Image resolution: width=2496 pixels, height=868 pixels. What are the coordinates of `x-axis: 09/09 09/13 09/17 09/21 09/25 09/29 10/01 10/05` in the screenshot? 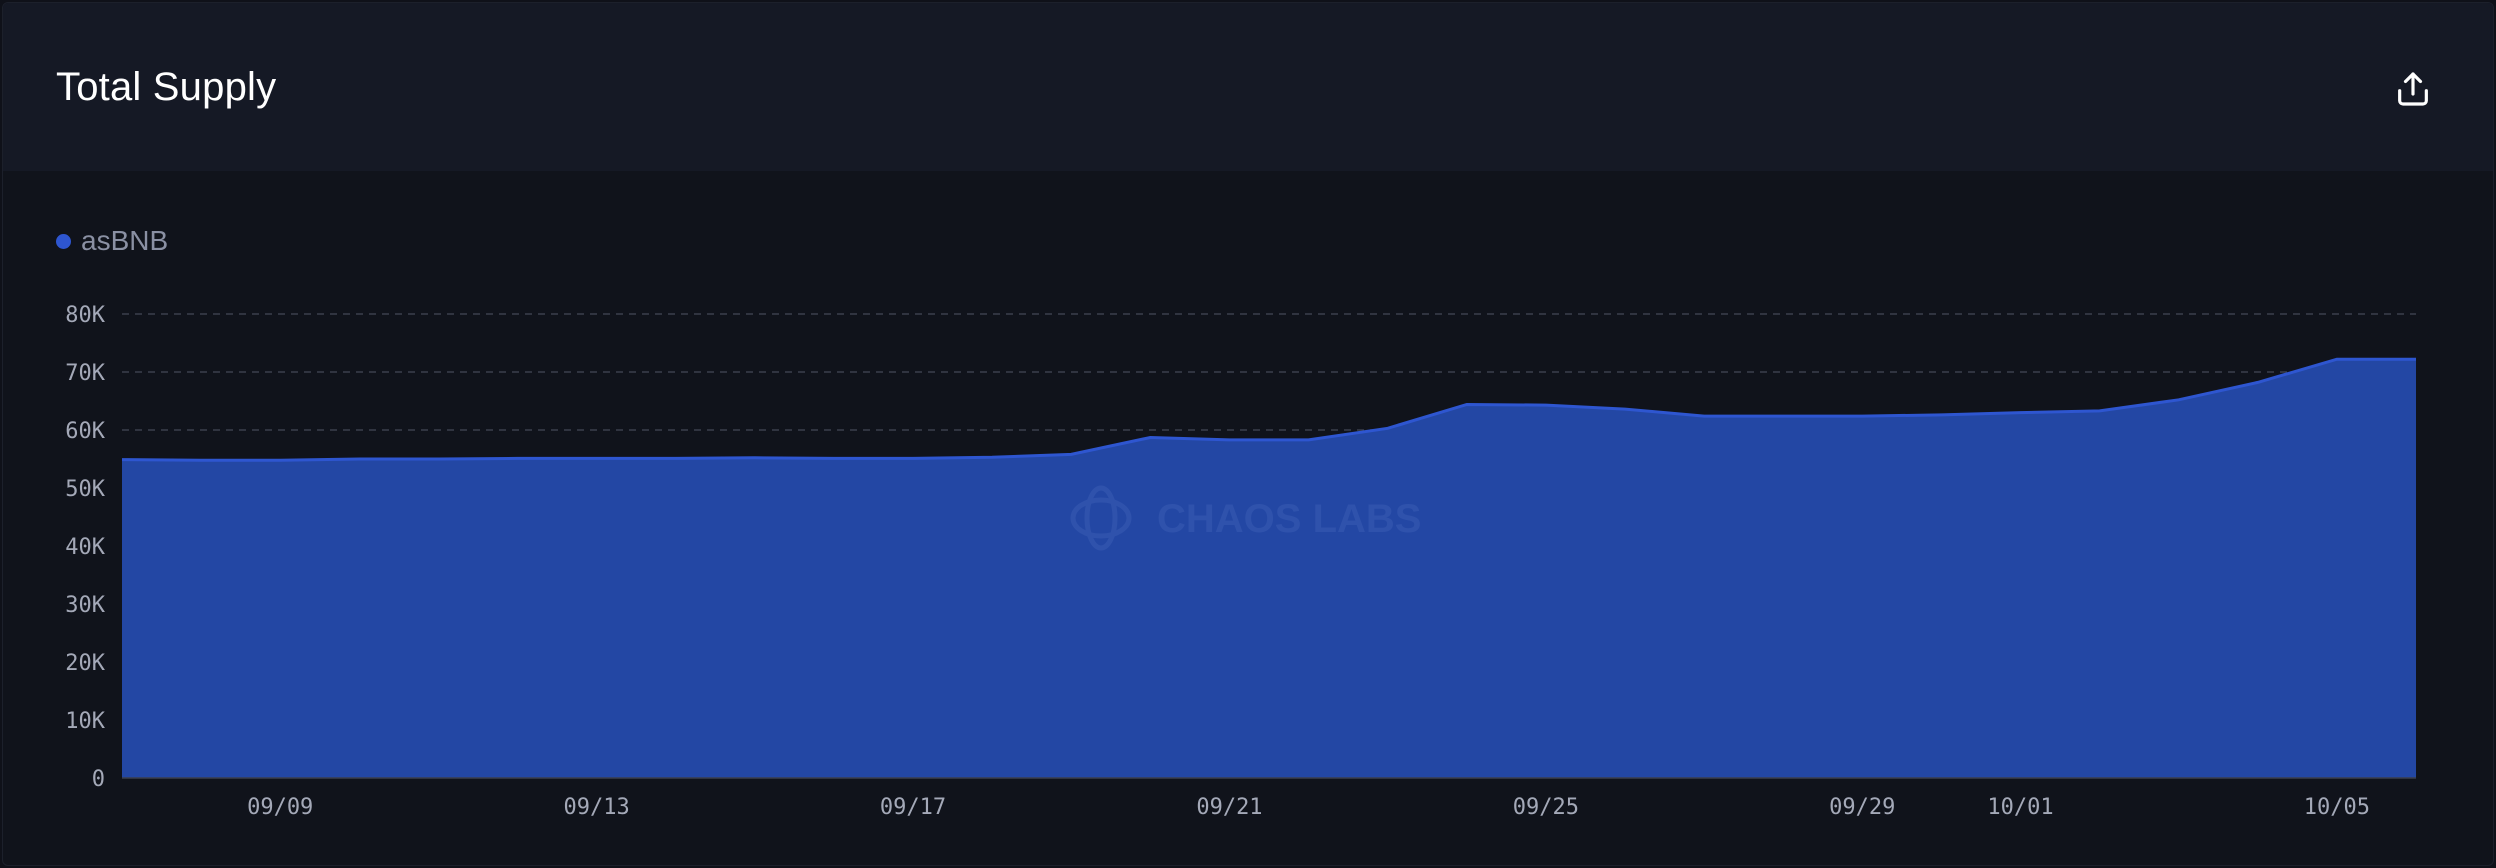 It's located at (1269, 798).